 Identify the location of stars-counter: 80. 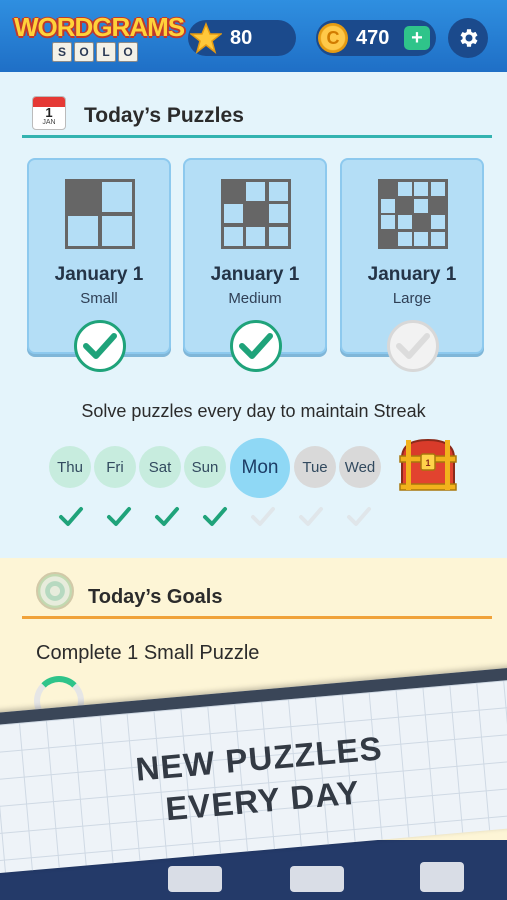
(242, 38).